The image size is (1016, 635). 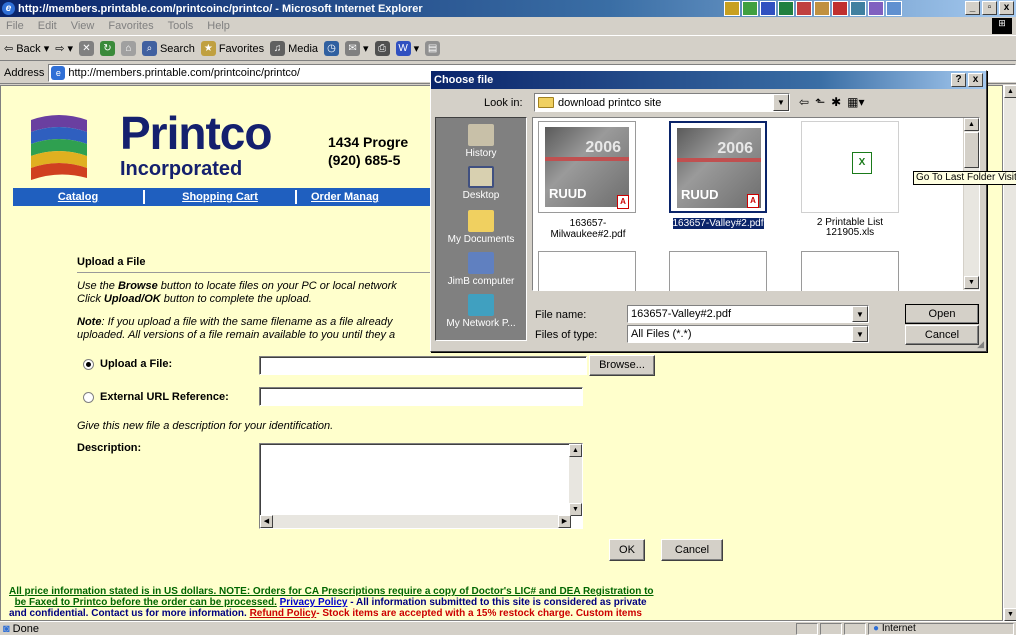 What do you see at coordinates (855, 629) in the screenshot?
I see `status-segment` at bounding box center [855, 629].